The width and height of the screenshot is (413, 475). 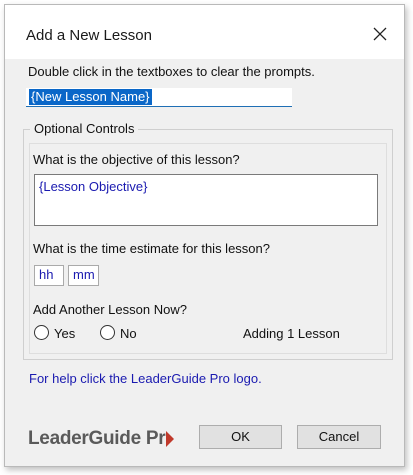 What do you see at coordinates (89, 35) in the screenshot?
I see `dialog-title: Add a New Lesson` at bounding box center [89, 35].